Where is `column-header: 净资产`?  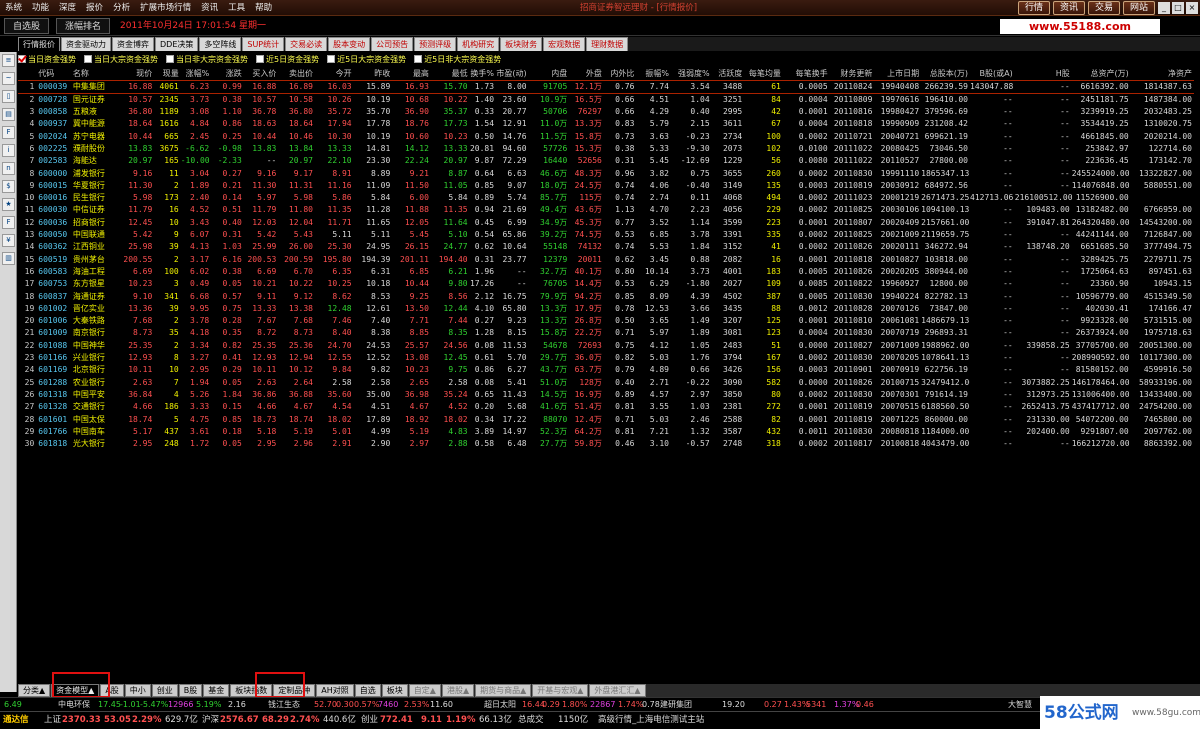
column-header: 净资产 is located at coordinates (1162, 73).